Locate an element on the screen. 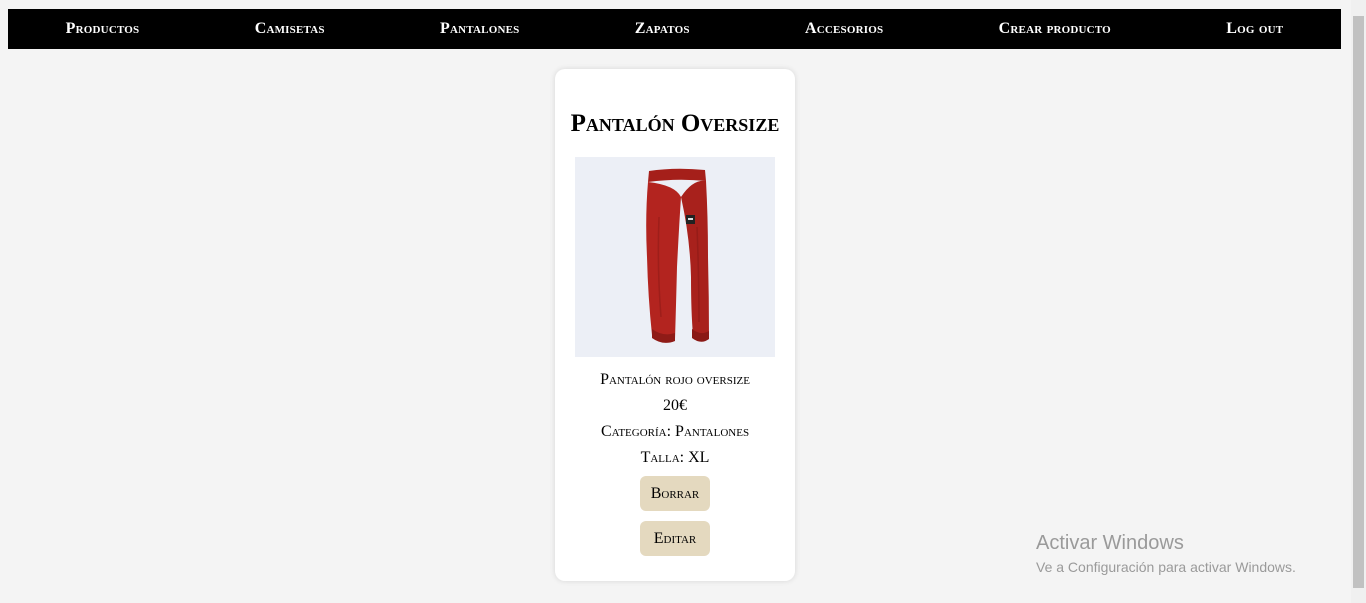  watermark-title: Activar Windows is located at coordinates (1110, 543).